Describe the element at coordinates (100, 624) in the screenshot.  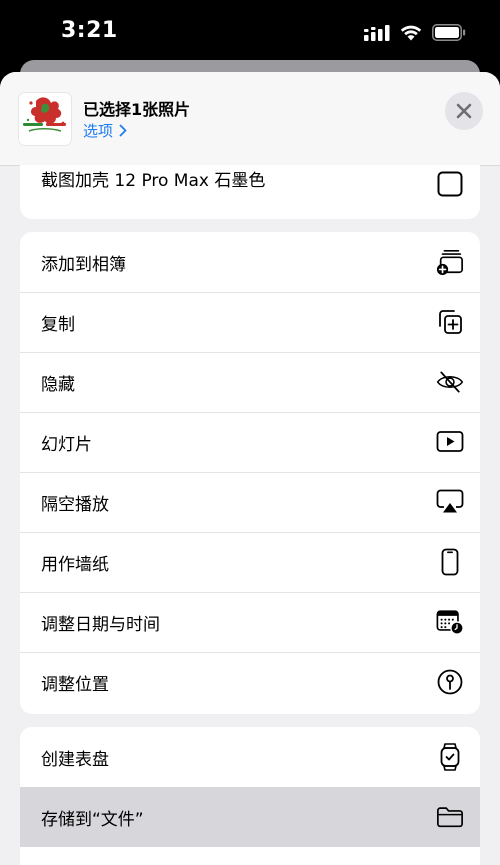
I see `action-label: 调整日期与时间` at that location.